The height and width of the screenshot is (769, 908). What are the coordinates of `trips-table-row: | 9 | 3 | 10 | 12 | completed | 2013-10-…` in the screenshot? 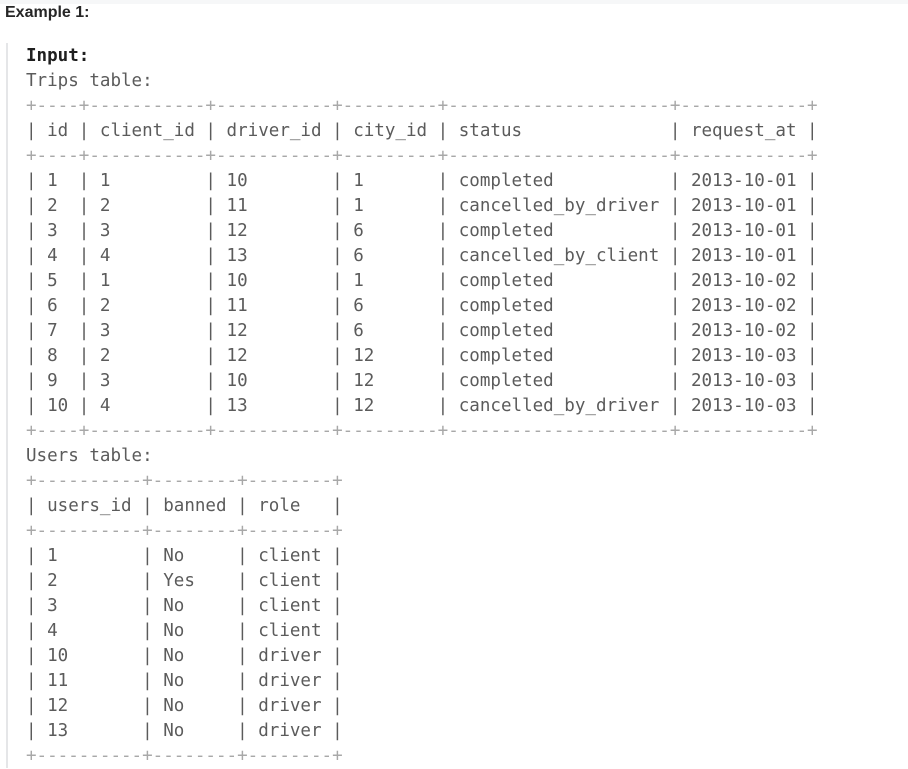 It's located at (422, 381).